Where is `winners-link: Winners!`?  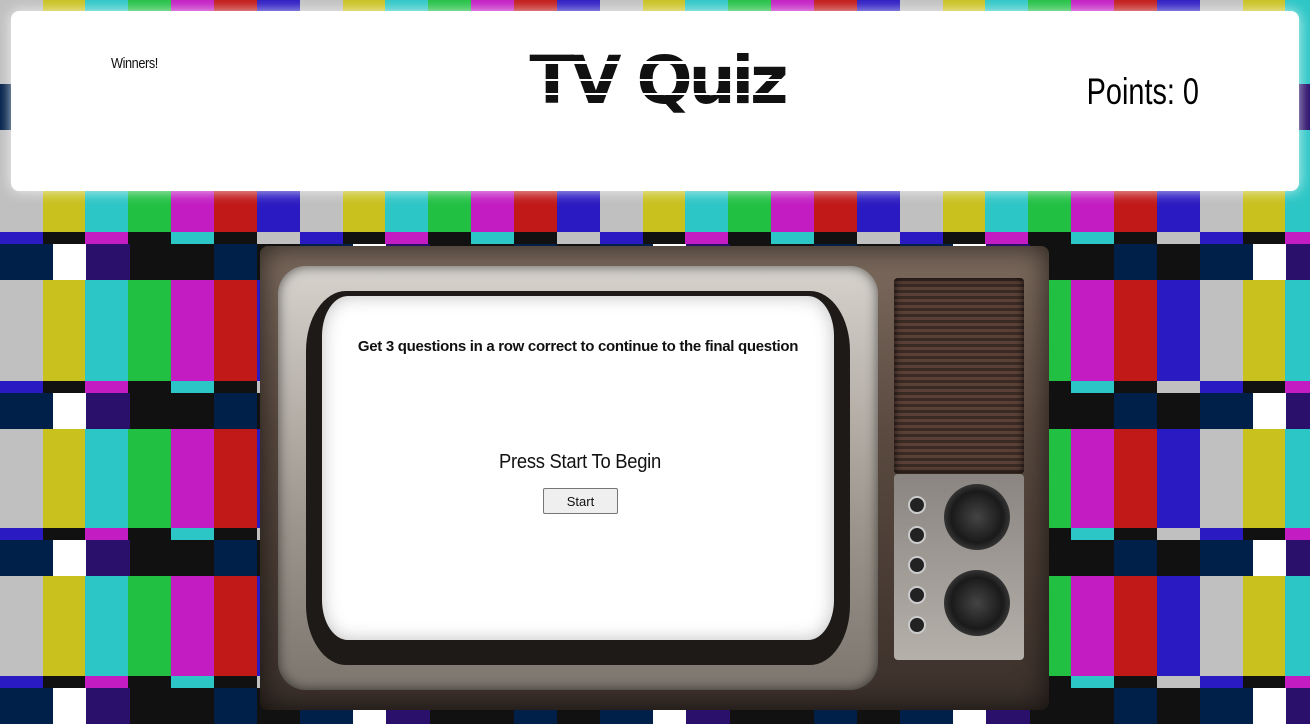
winners-link: Winners! is located at coordinates (134, 63).